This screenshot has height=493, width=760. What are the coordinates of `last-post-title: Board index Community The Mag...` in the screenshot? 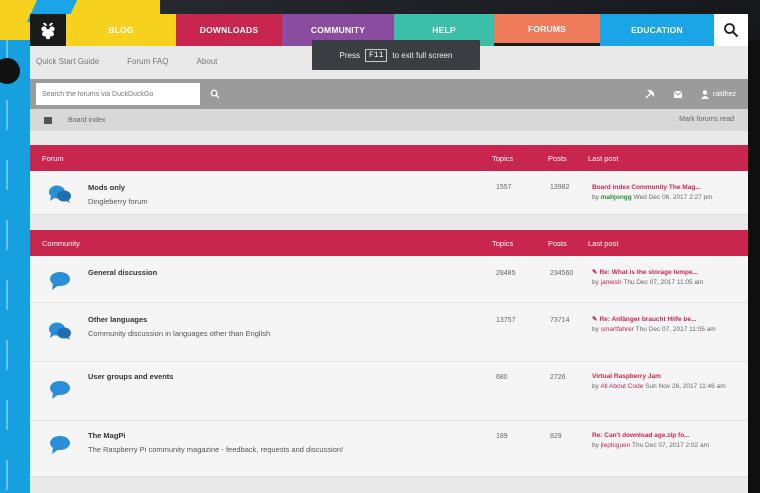 It's located at (667, 188).